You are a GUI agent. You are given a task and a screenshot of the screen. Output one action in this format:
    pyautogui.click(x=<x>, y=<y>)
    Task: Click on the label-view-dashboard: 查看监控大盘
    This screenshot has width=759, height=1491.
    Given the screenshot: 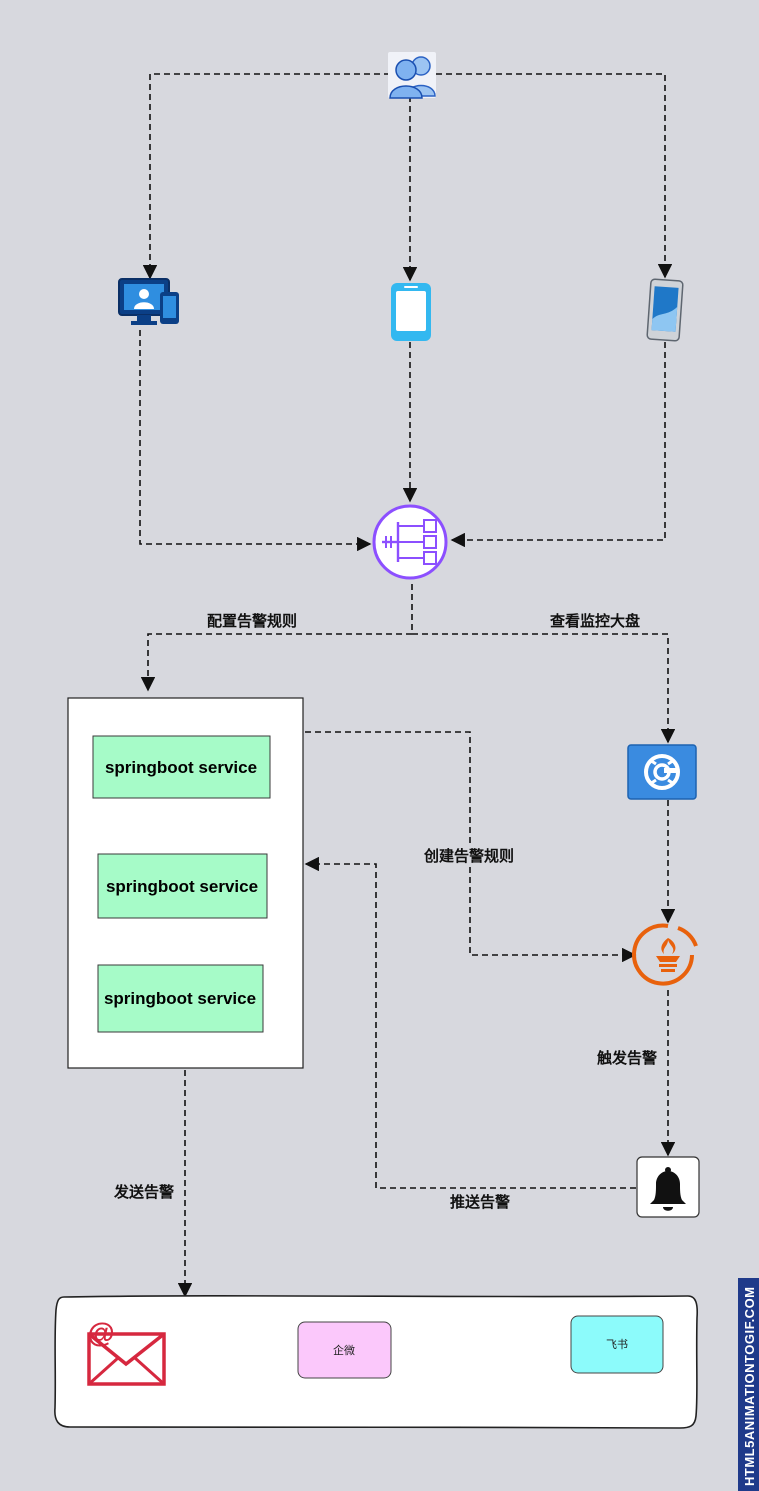 What is the action you would take?
    pyautogui.click(x=595, y=621)
    